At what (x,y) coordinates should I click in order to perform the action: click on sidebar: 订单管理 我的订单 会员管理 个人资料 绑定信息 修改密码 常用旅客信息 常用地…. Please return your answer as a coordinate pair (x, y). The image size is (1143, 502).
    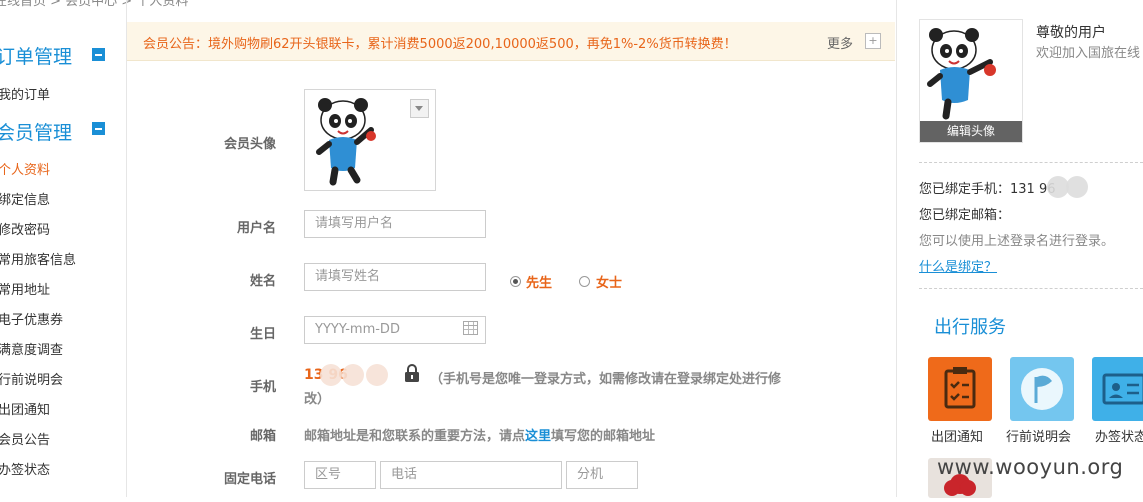
    Looking at the image, I should click on (63, 248).